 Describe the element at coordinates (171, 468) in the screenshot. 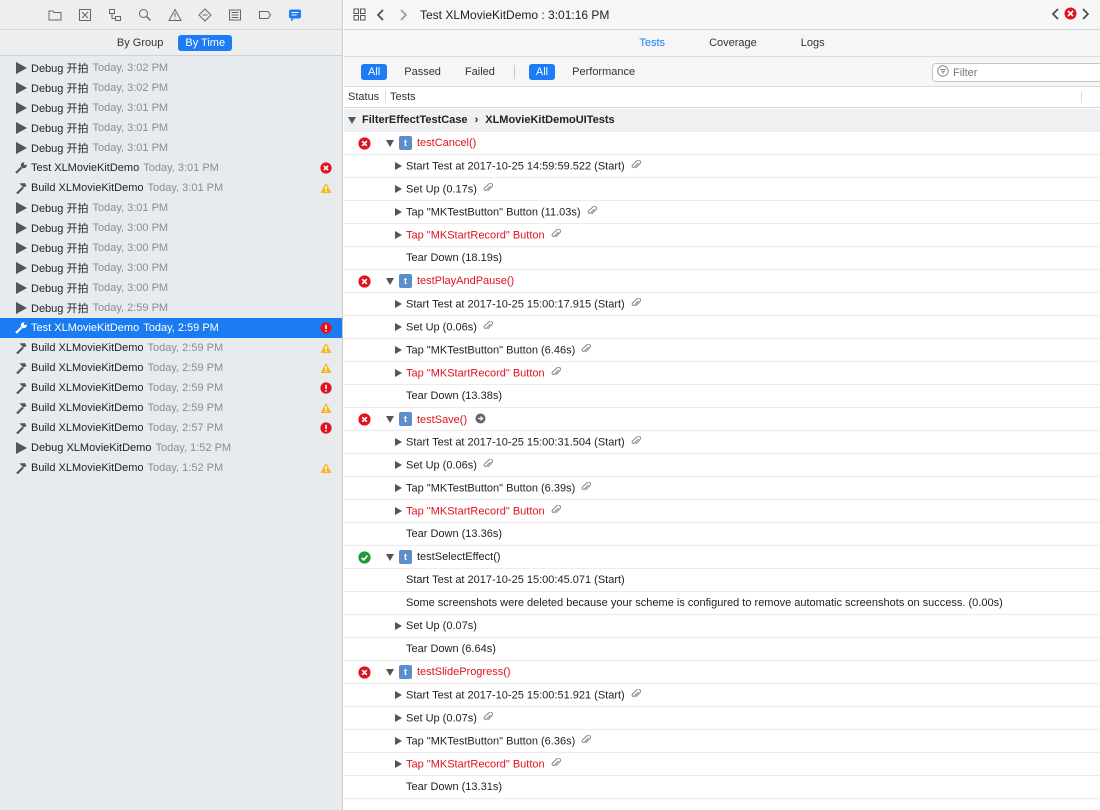

I see `report-list-item: Build XLMovieKitDemo Today, 1:52 PM` at that location.